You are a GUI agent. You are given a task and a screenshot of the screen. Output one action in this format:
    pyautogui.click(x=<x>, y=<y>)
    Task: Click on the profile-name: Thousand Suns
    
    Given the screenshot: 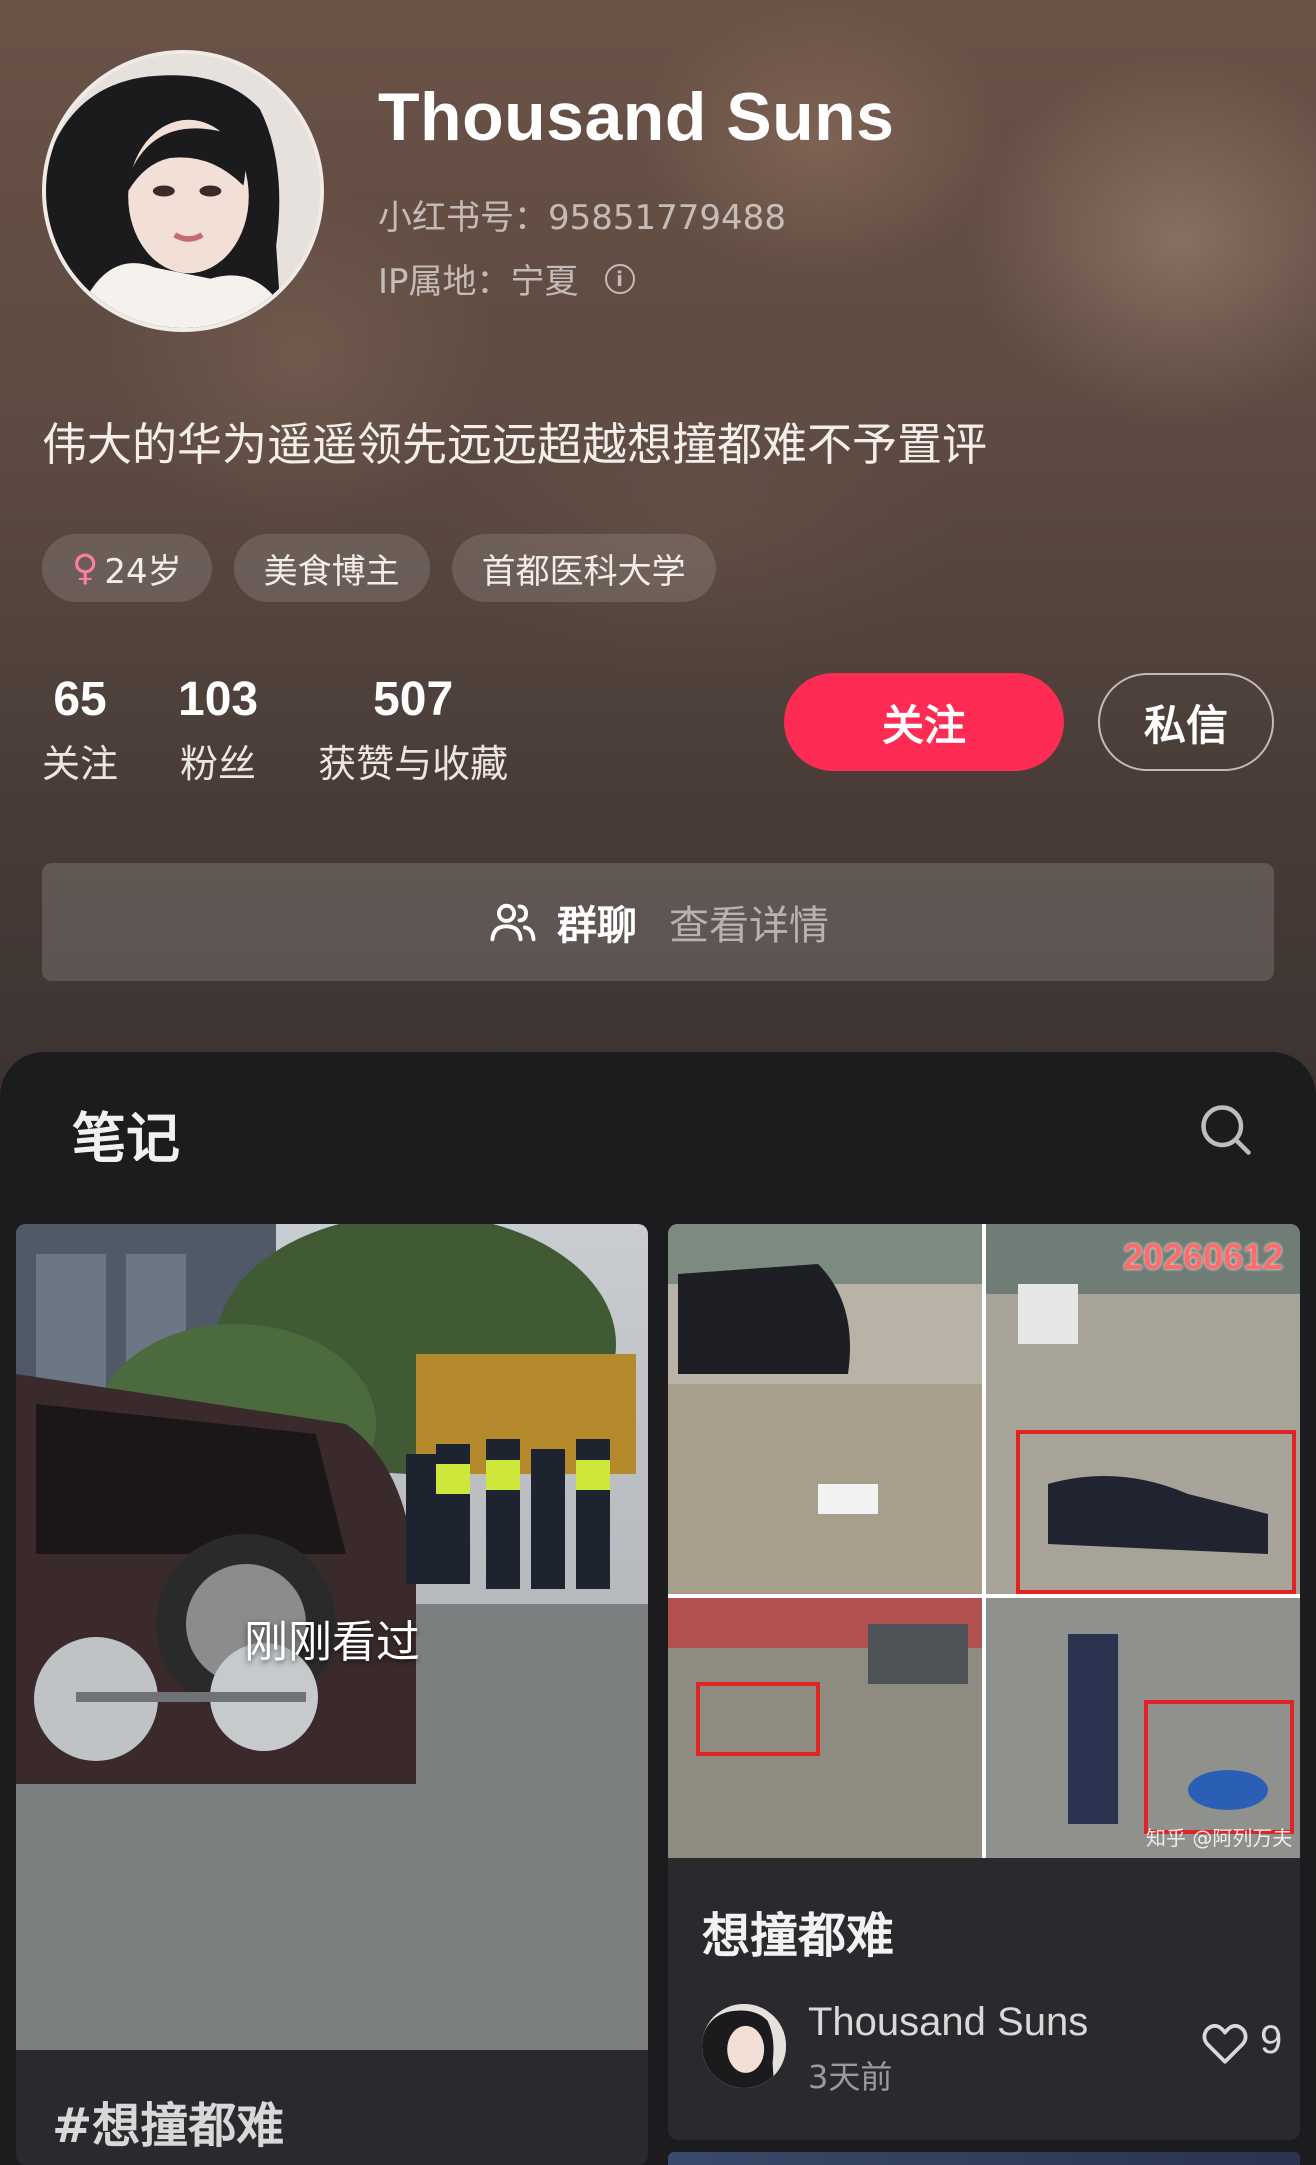 What is the action you would take?
    pyautogui.click(x=636, y=117)
    